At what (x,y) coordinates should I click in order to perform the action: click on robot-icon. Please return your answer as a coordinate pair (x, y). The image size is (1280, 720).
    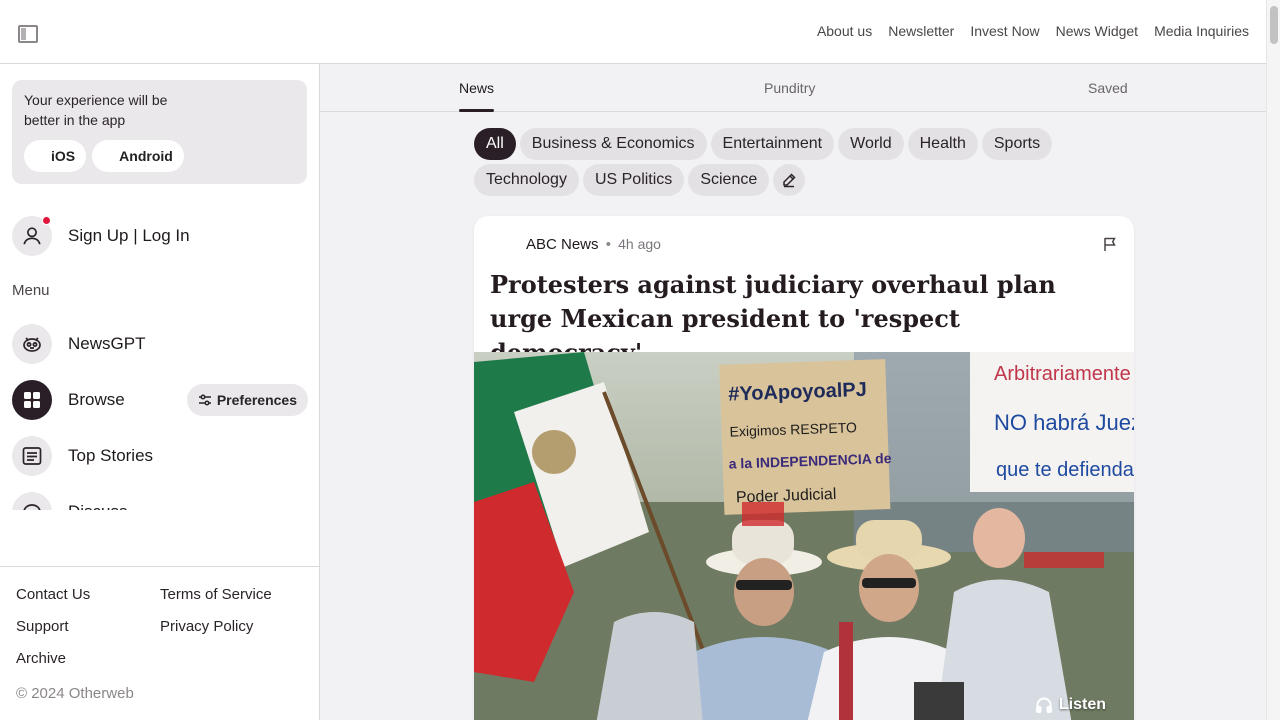
    Looking at the image, I should click on (32, 344).